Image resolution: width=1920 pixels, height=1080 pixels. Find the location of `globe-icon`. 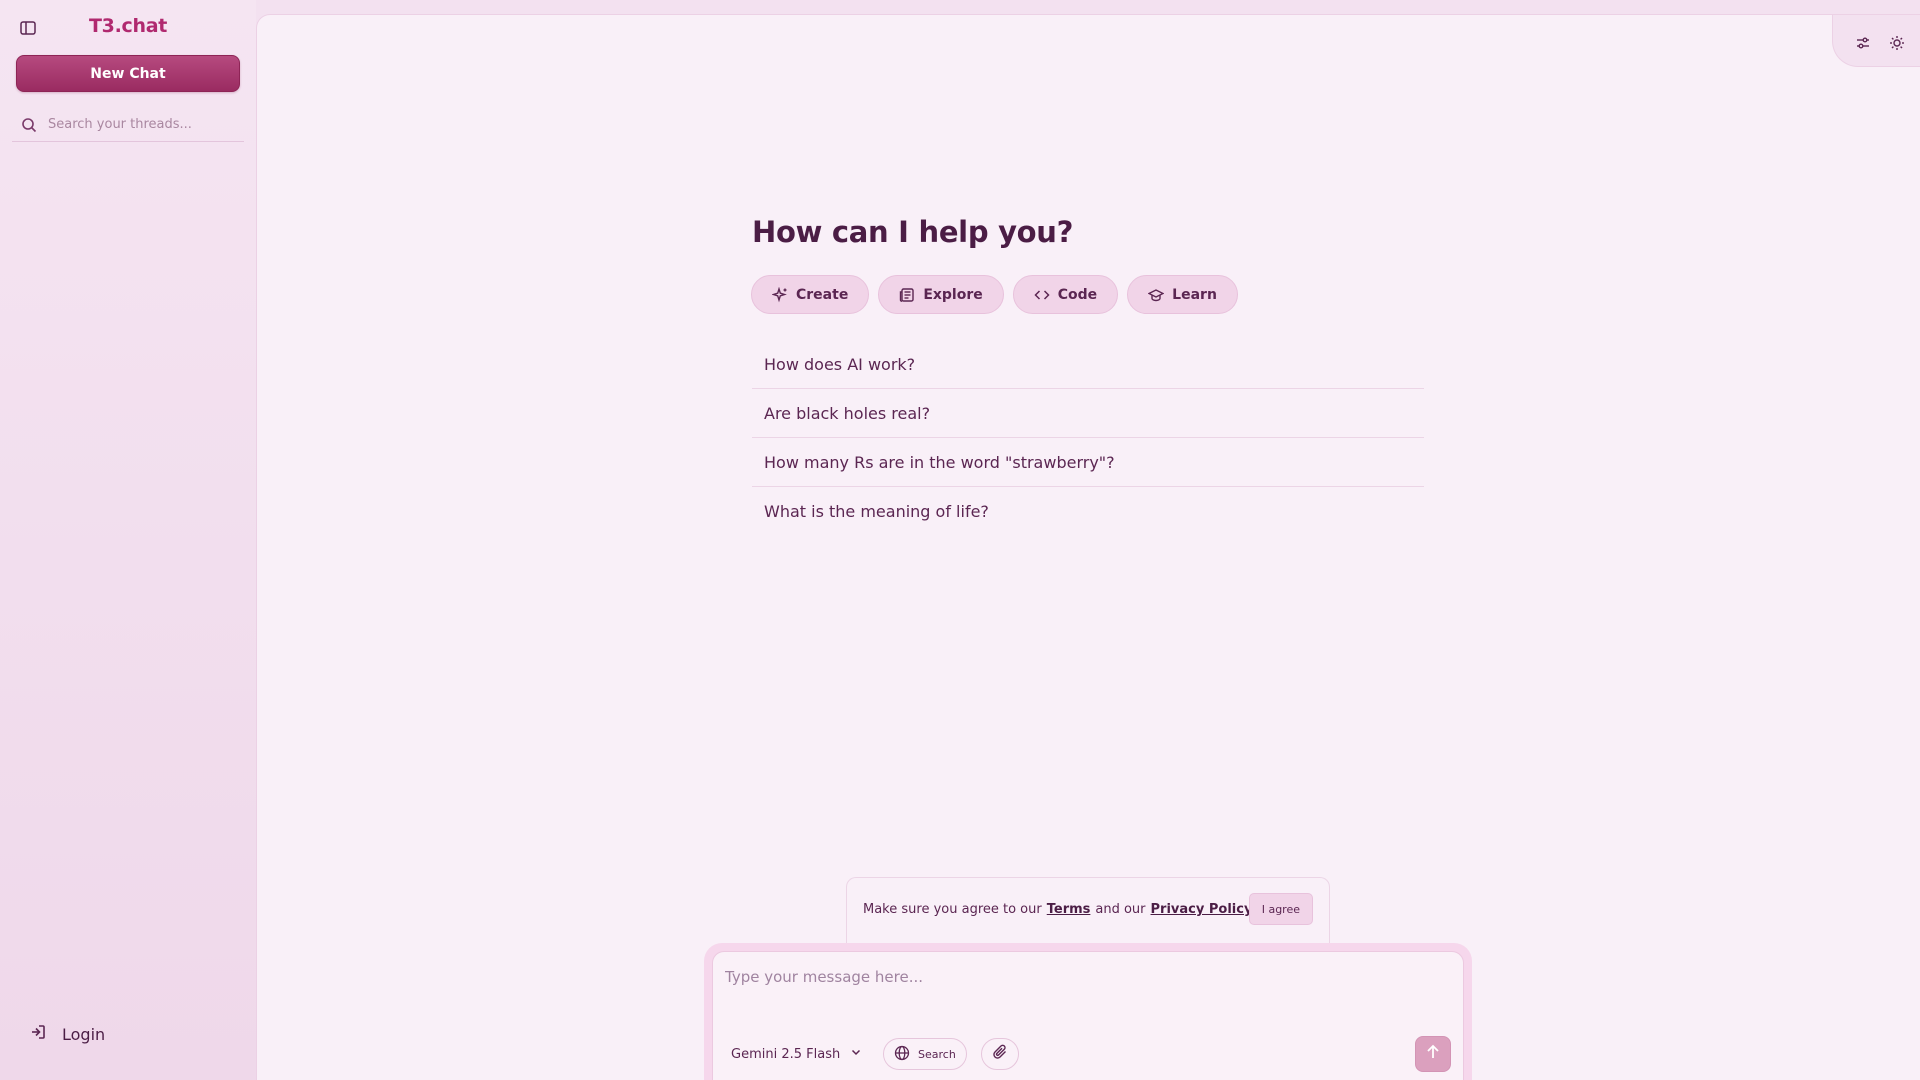

globe-icon is located at coordinates (902, 1054).